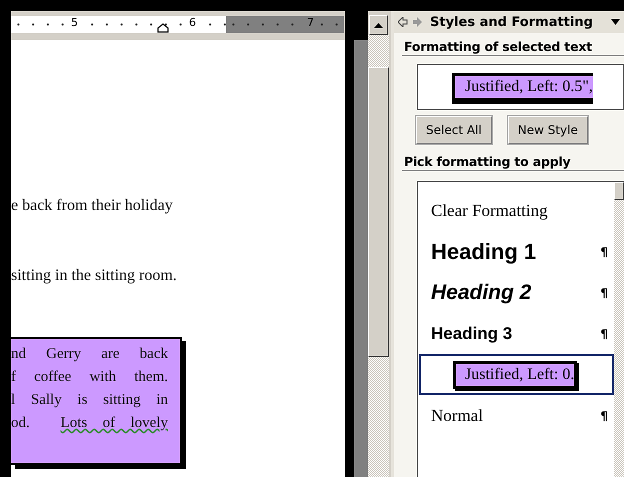 This screenshot has height=477, width=624. I want to click on style-item: Heading 3 ¶, so click(516, 333).